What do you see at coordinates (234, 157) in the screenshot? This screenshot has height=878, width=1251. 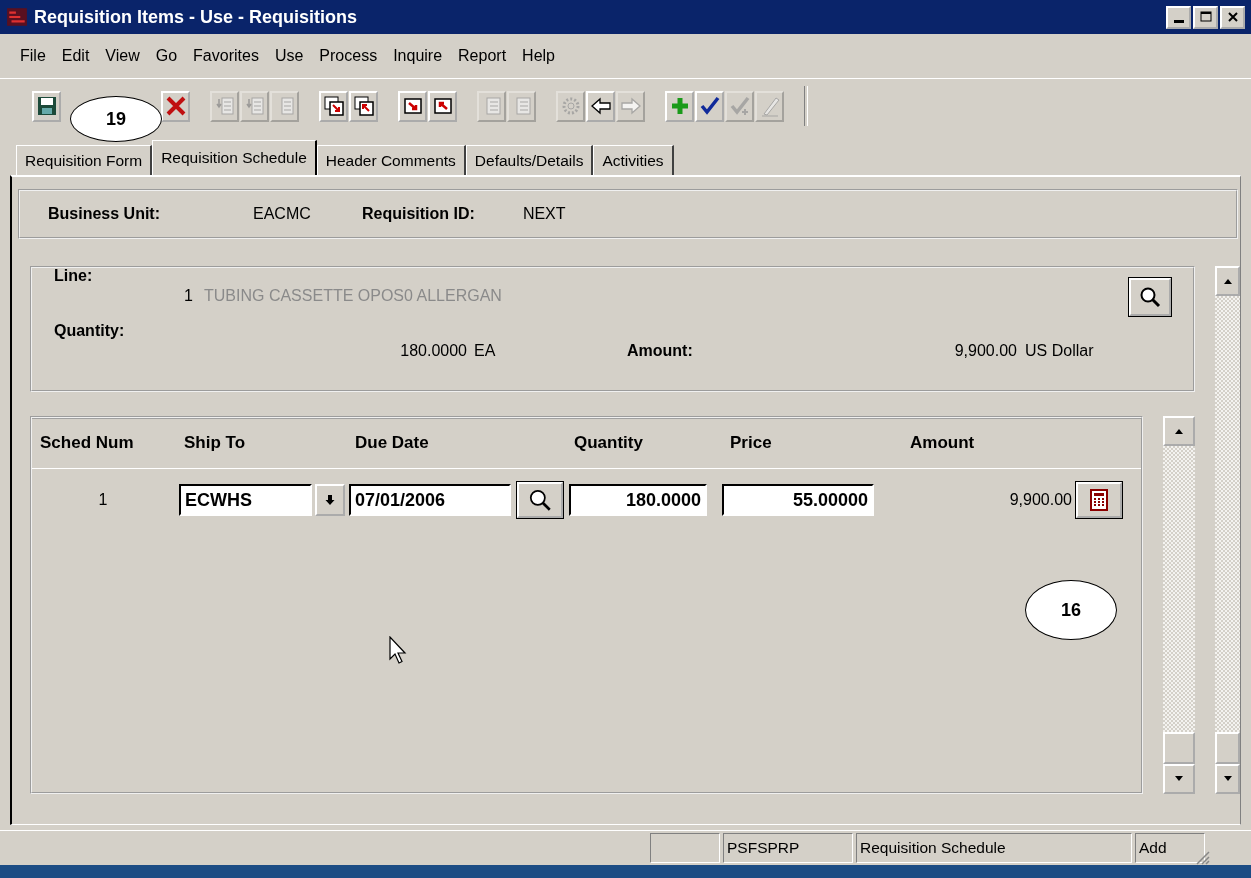 I see `tab: Requisition Schedule` at bounding box center [234, 157].